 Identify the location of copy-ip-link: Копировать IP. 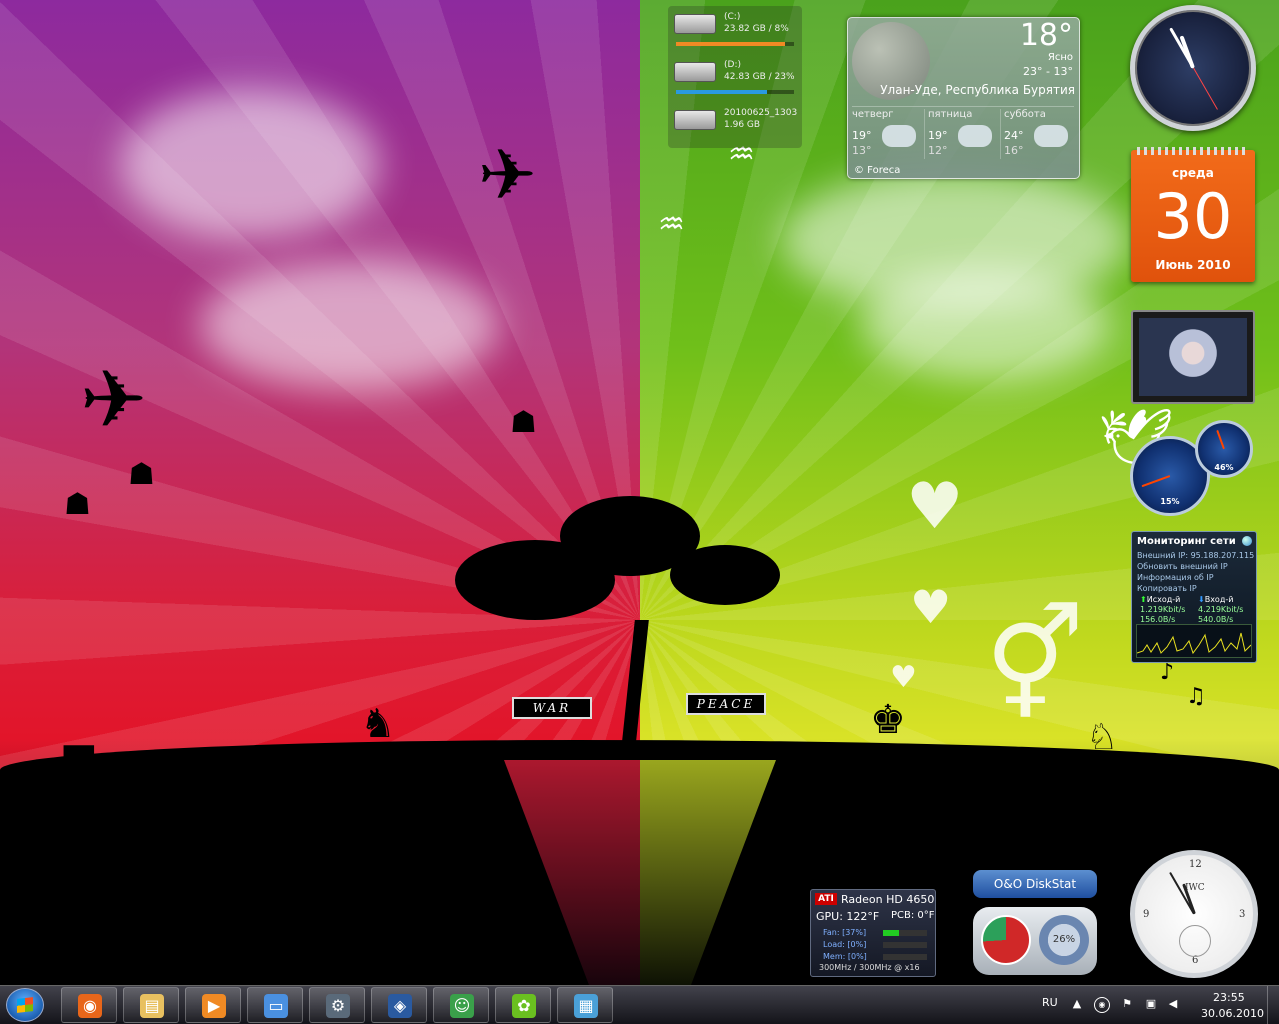
(1167, 588).